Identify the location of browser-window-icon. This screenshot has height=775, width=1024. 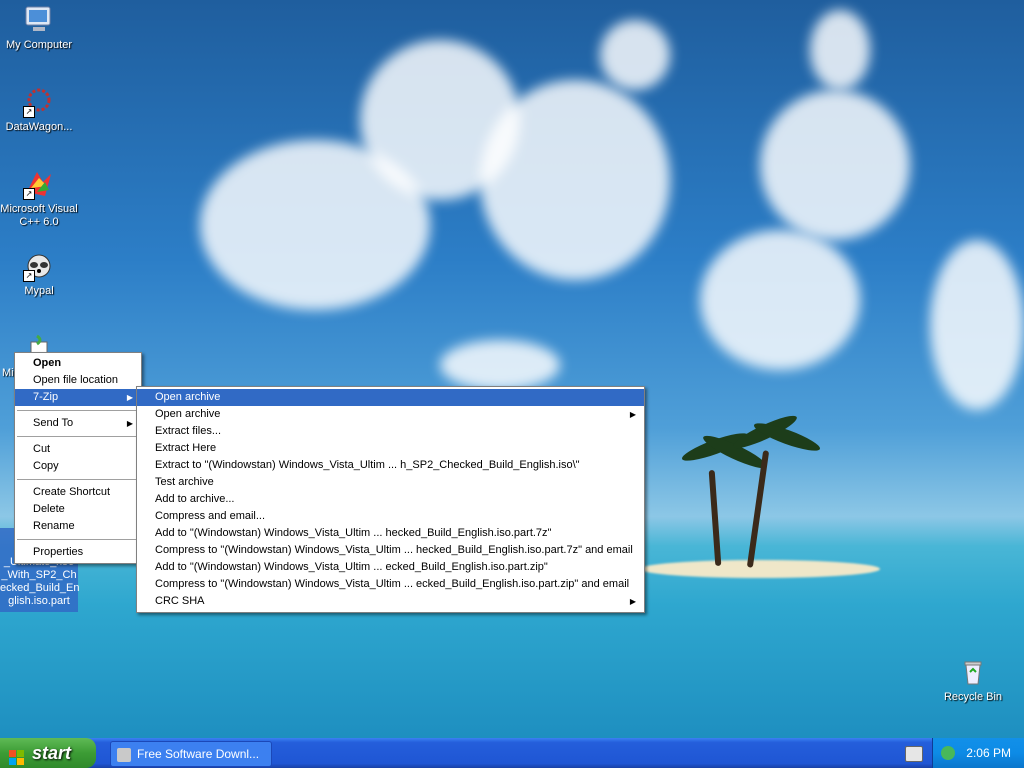
(124, 754).